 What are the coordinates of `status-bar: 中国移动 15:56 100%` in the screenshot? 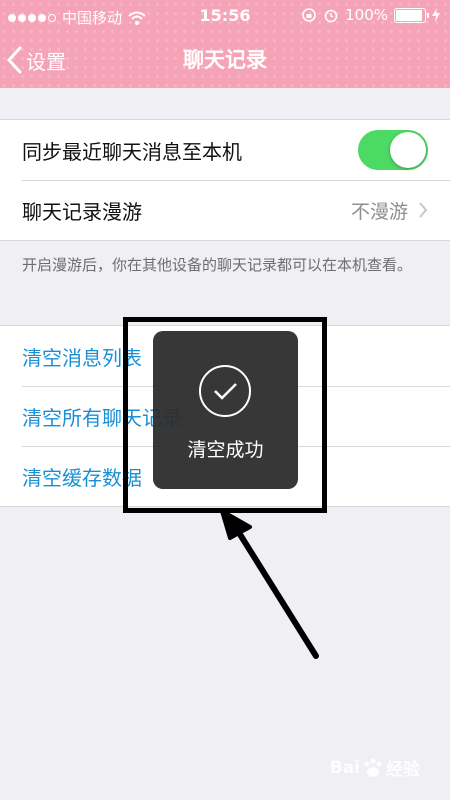 It's located at (225, 17).